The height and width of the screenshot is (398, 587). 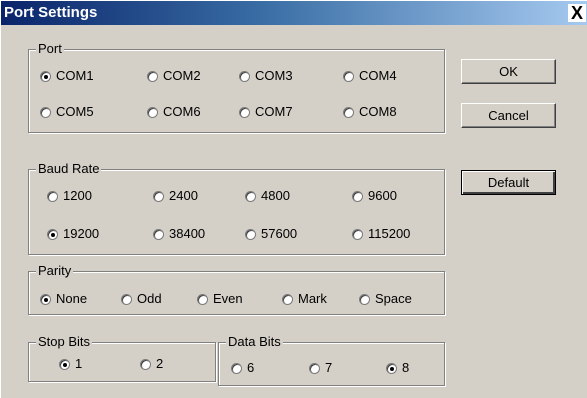 I want to click on radio-com7: COM7, so click(x=266, y=112).